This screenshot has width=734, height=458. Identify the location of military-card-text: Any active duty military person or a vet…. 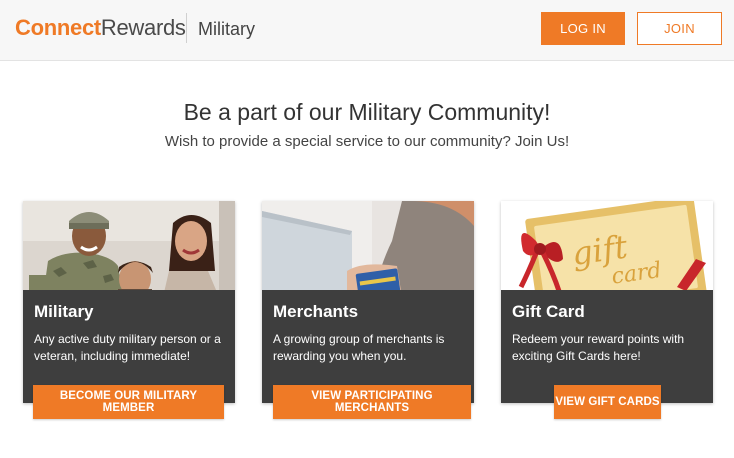
(127, 347).